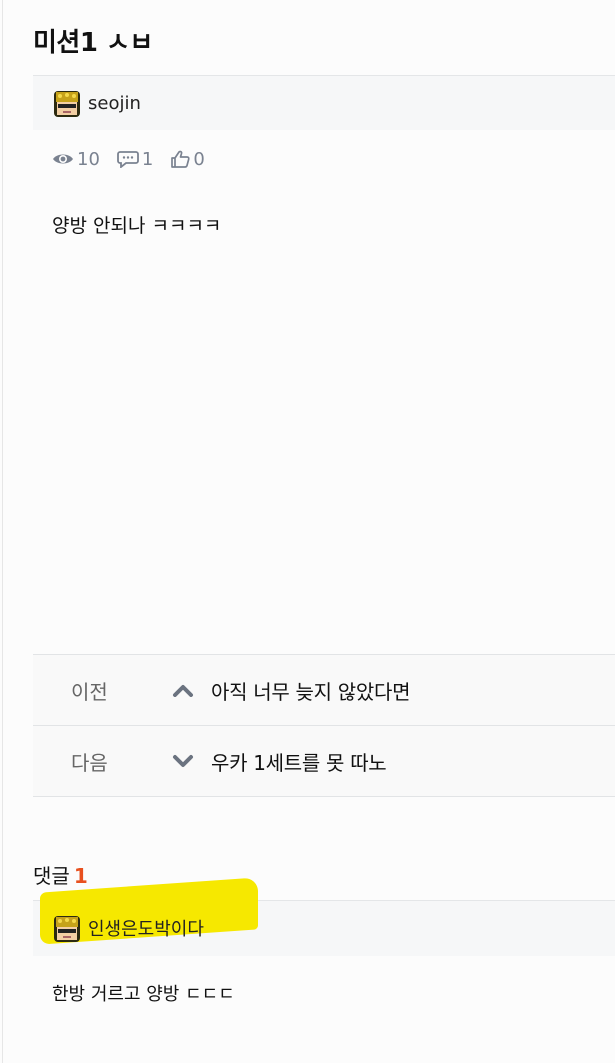 The height and width of the screenshot is (1063, 615). What do you see at coordinates (183, 690) in the screenshot?
I see `chevron-up-icon` at bounding box center [183, 690].